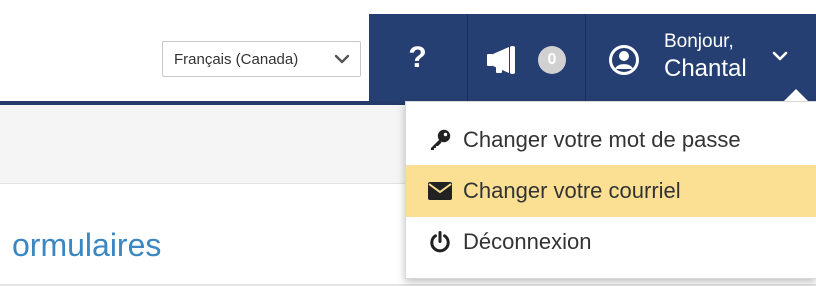 The height and width of the screenshot is (286, 816). Describe the element at coordinates (527, 241) in the screenshot. I see `menu-item-label: Déconnexion` at that location.